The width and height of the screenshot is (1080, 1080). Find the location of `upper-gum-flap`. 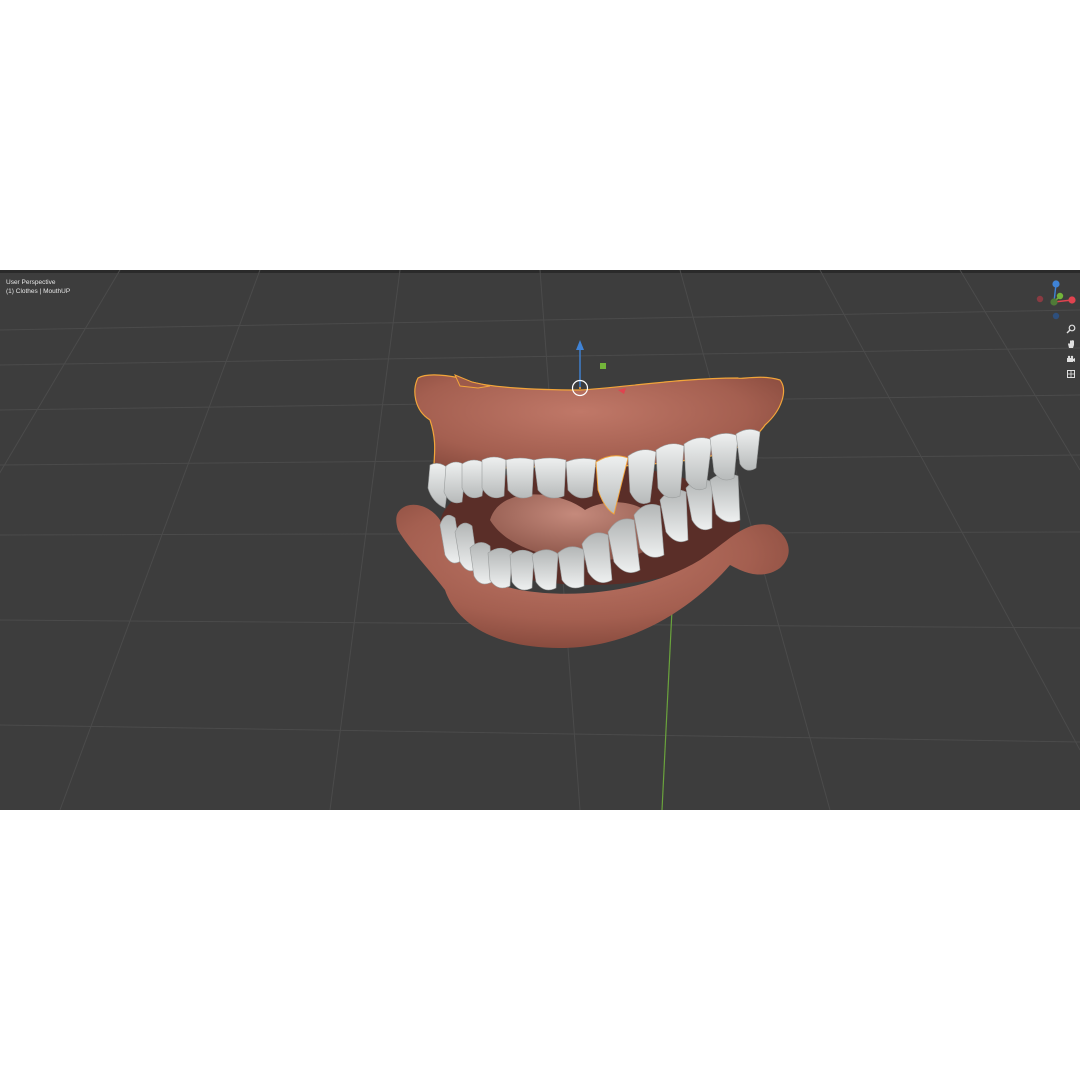

upper-gum-flap is located at coordinates (472, 381).